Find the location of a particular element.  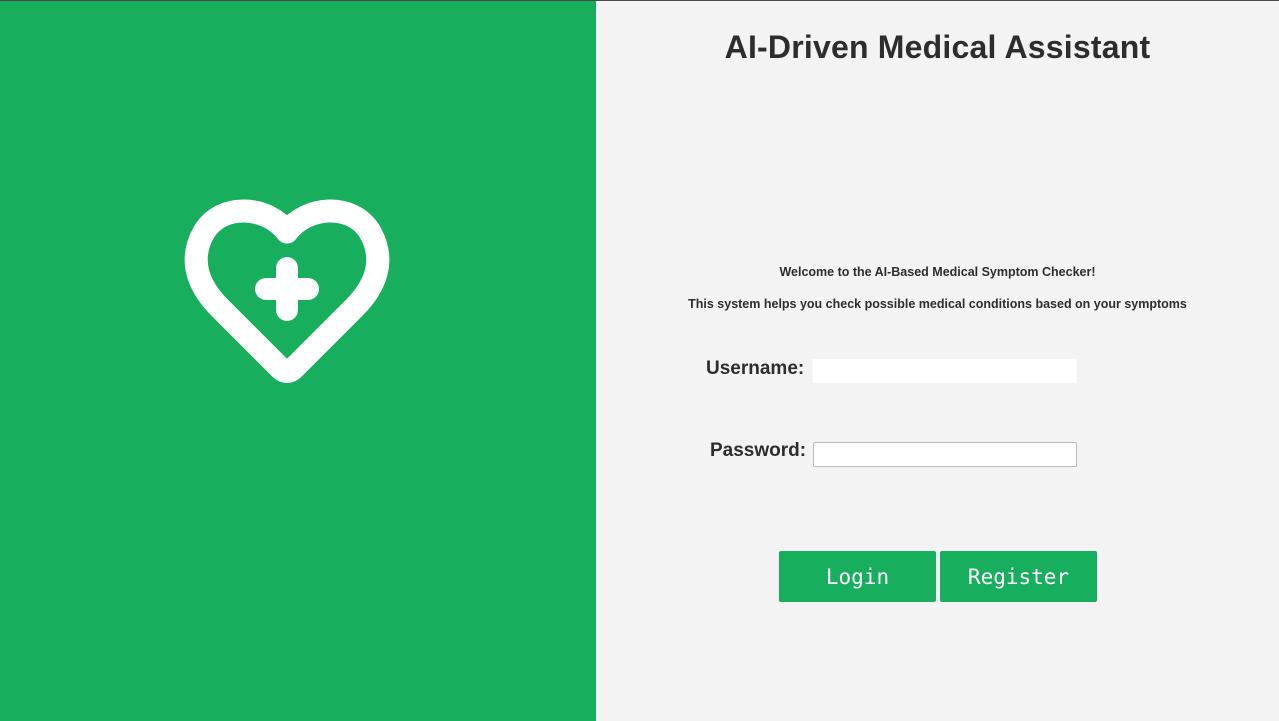

register-button: Register is located at coordinates (1018, 576).